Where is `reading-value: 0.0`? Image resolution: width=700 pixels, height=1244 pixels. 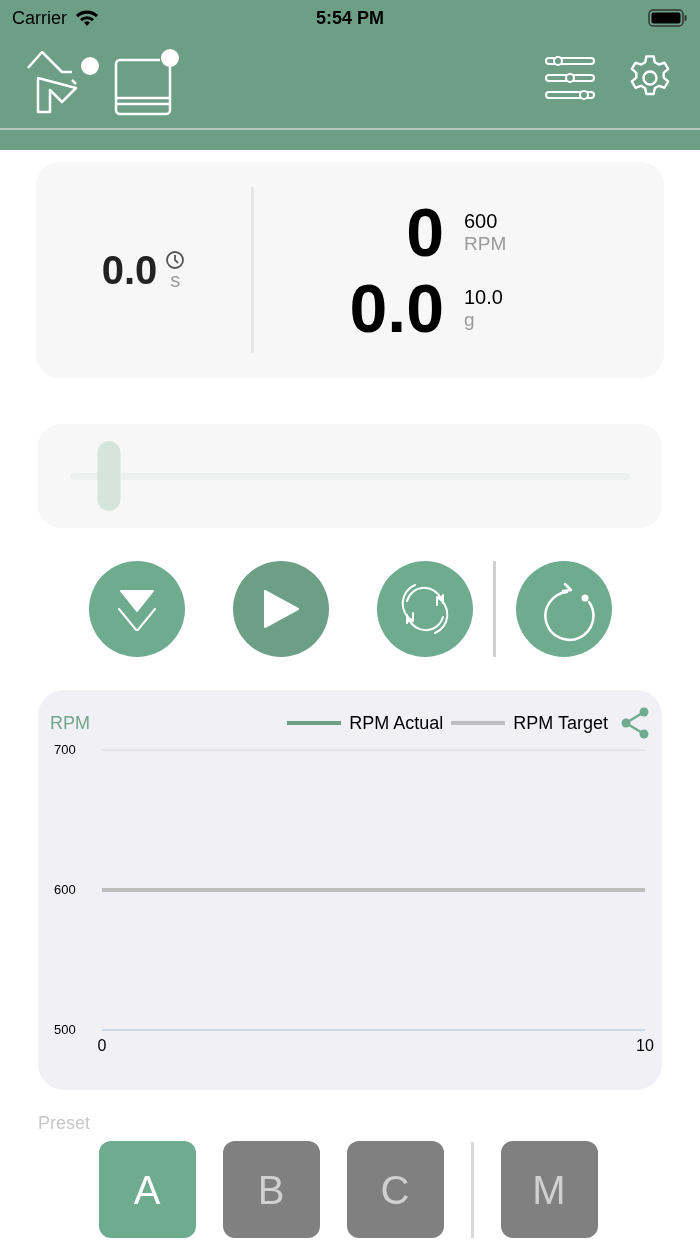
reading-value: 0.0 is located at coordinates (396, 308).